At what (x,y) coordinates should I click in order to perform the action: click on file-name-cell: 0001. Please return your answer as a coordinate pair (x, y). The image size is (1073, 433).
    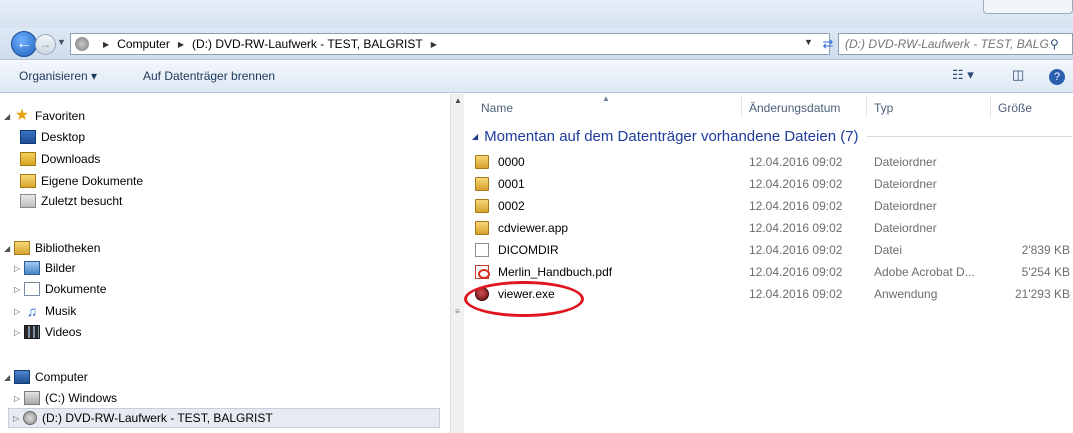
    Looking at the image, I should click on (500, 184).